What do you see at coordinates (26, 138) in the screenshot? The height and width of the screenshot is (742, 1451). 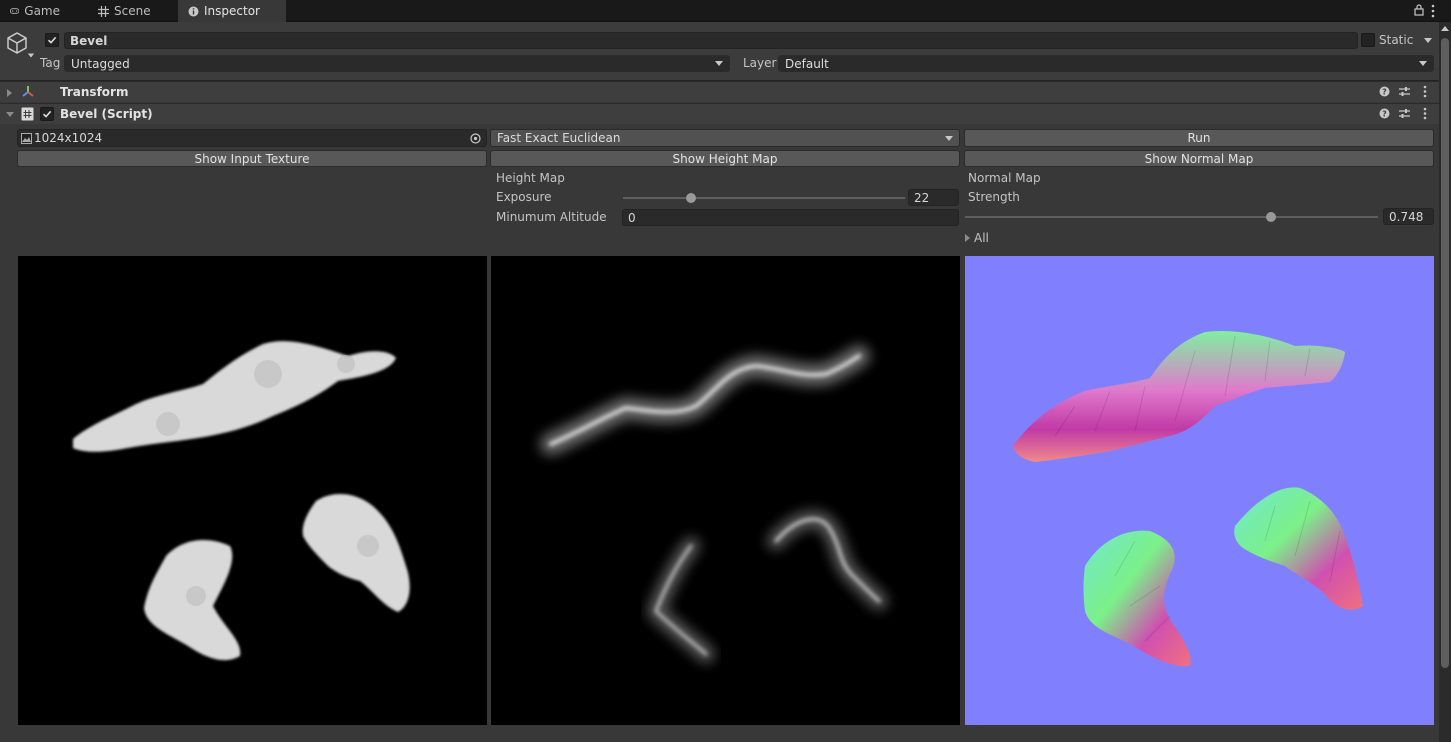 I see `texture-icon` at bounding box center [26, 138].